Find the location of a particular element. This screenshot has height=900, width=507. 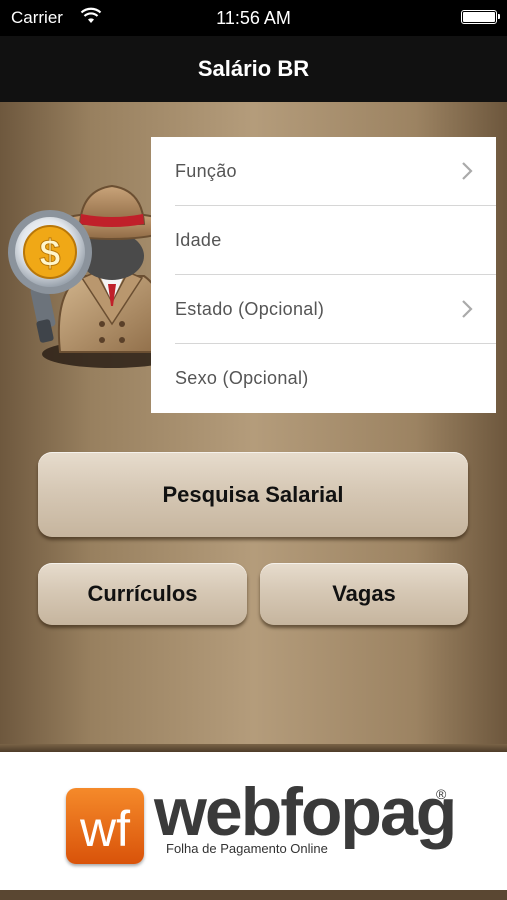

estado-label: Estado (Opcional) is located at coordinates (250, 309).